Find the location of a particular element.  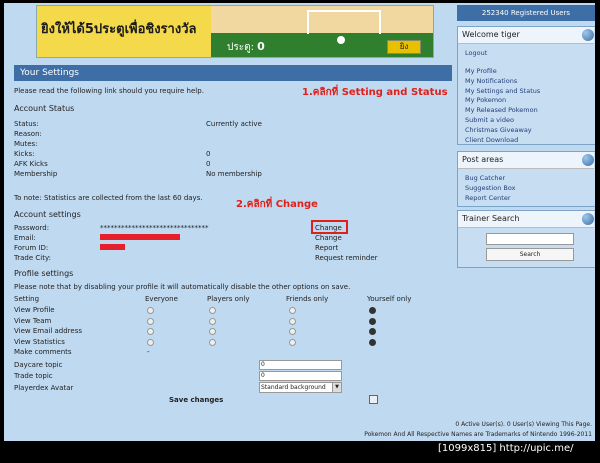

account-setting-label: Email: is located at coordinates (25, 238).